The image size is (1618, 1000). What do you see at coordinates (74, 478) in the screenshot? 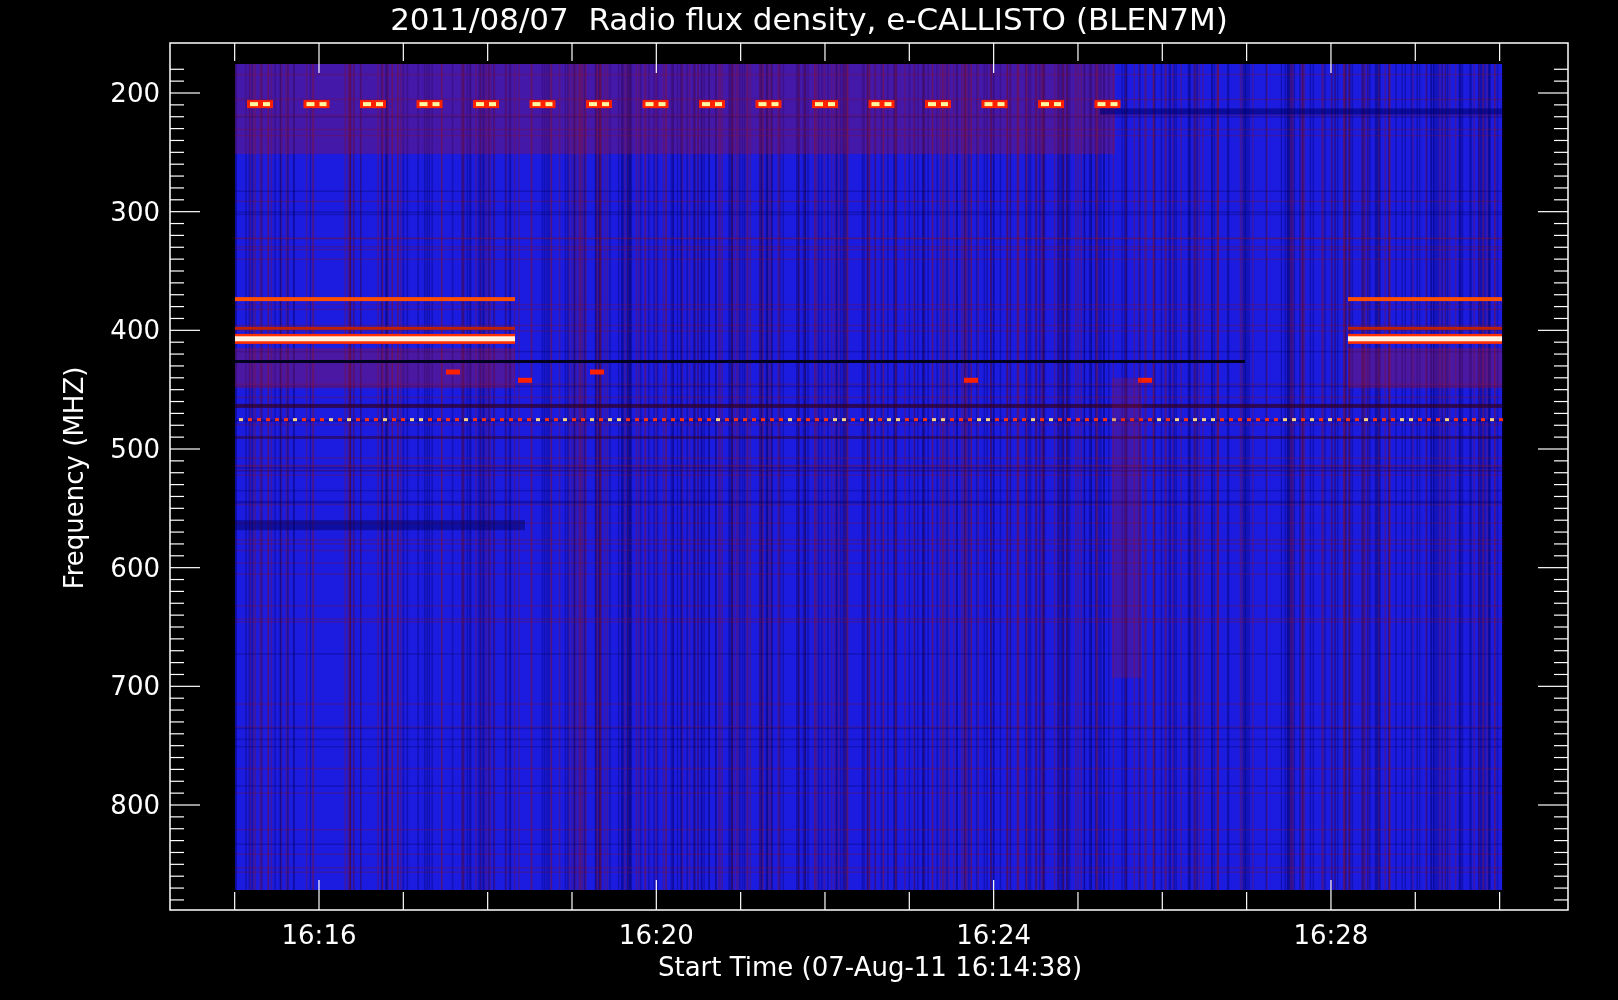
I see `axis-title: Frequency (MHZ)` at bounding box center [74, 478].